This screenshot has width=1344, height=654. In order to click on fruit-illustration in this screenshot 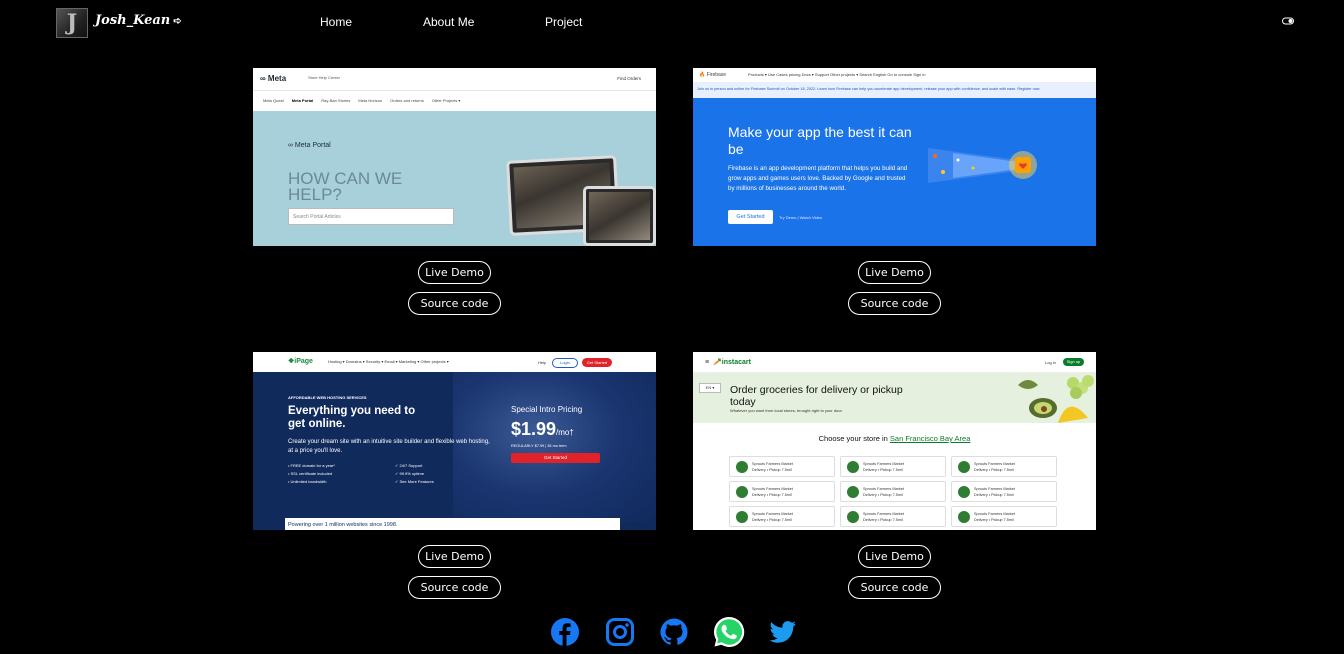, I will do `click(1056, 399)`.